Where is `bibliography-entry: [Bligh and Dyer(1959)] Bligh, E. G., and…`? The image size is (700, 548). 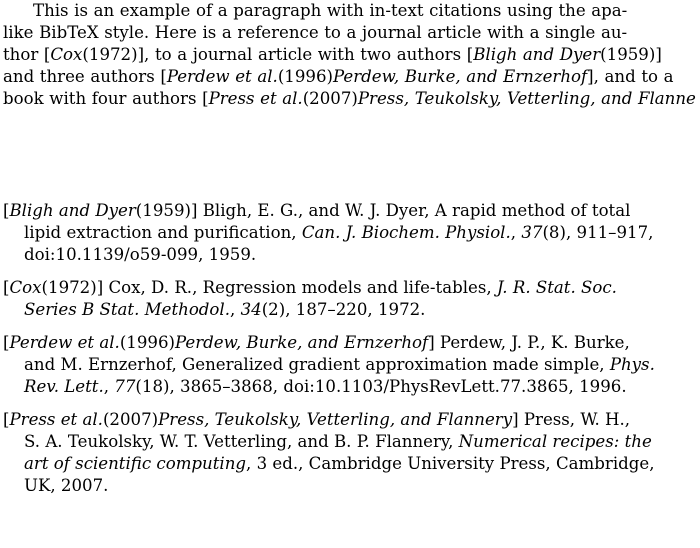 bibliography-entry: [Bligh and Dyer(1959)] Bligh, E. G., and… is located at coordinates (350, 233).